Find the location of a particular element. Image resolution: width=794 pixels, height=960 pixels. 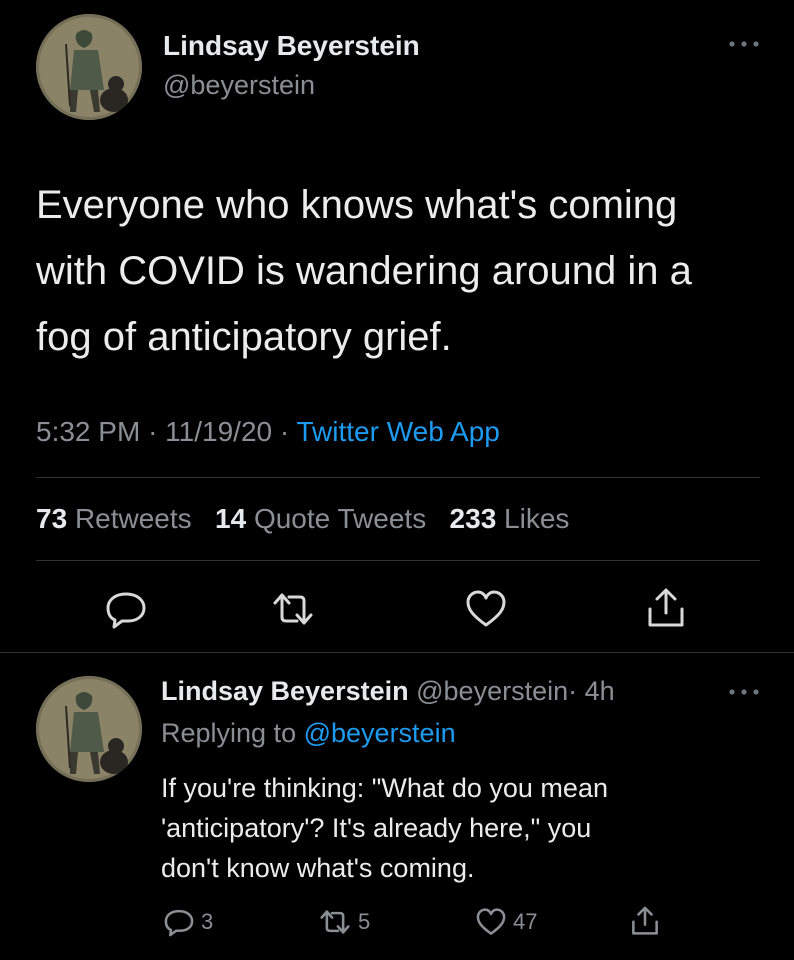

tweet-text-line: Everyone who knows what's coming is located at coordinates (357, 205).